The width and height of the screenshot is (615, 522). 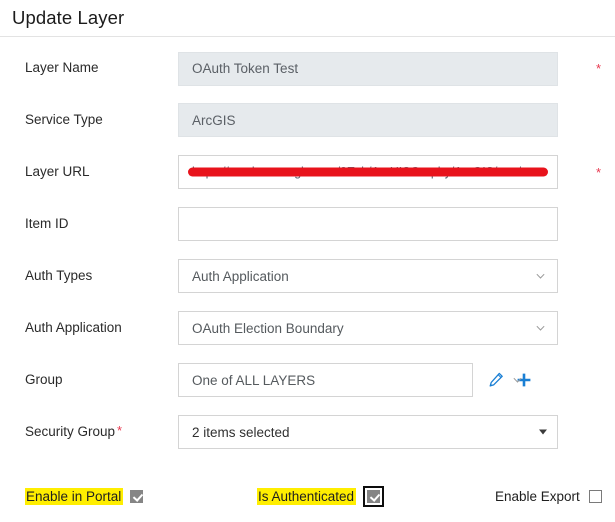 I want to click on label-security-group: Security Group *, so click(x=89, y=431).